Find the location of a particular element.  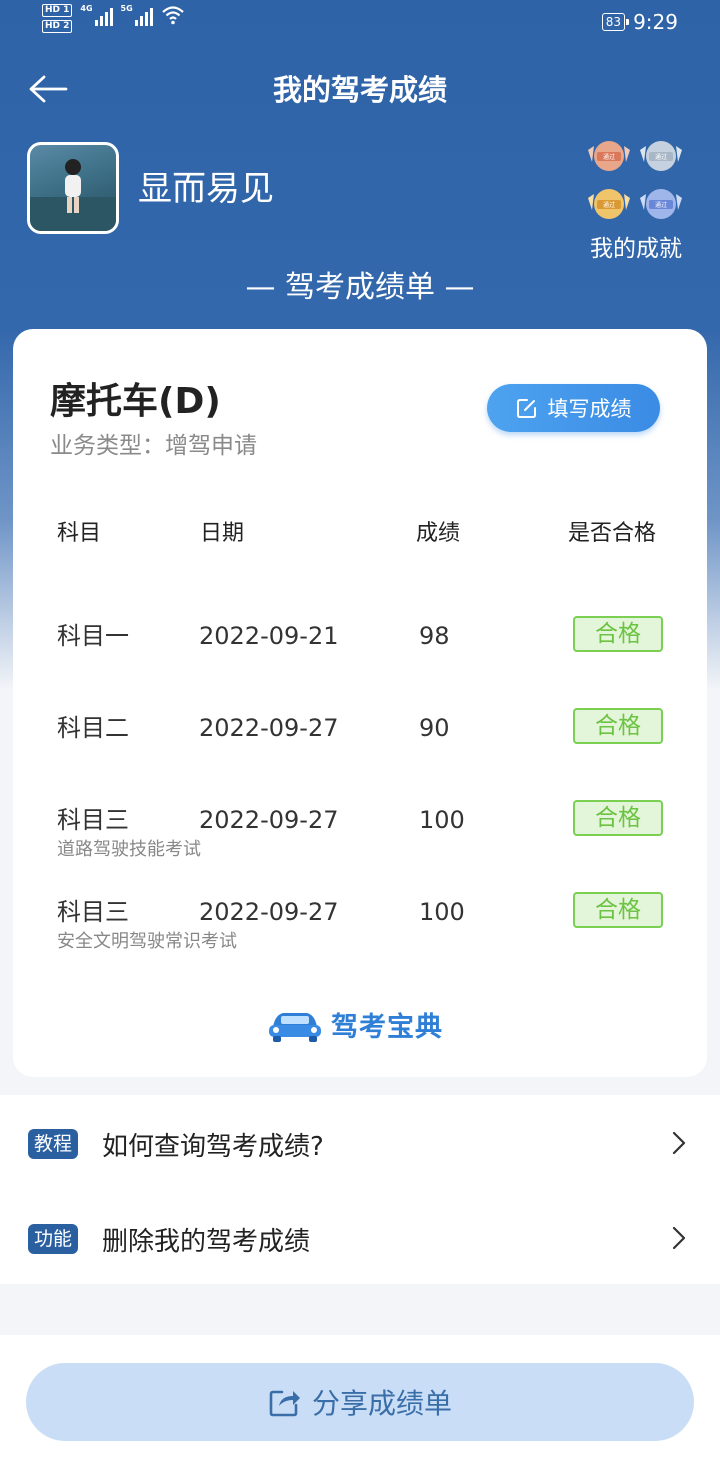

fill-score-button: 填写成绩 is located at coordinates (573, 408).